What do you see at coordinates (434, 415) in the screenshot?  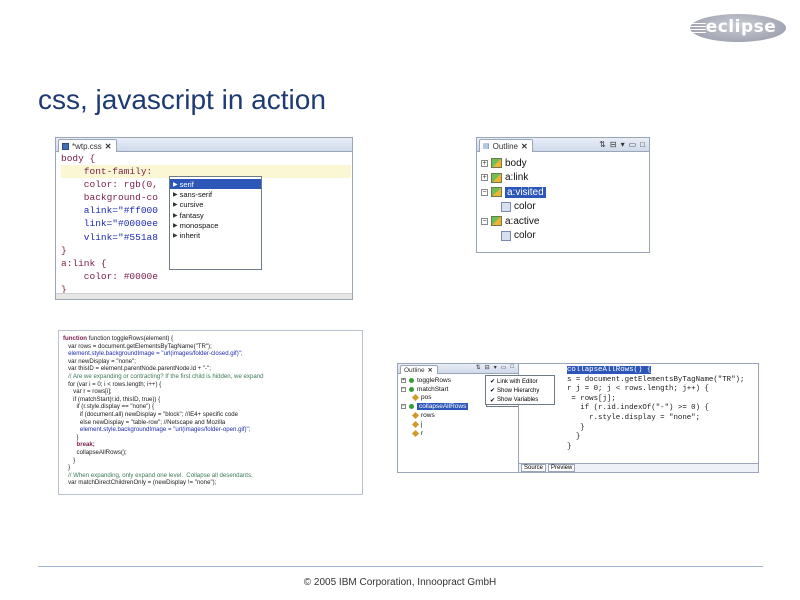 I see `outline-node: rows` at bounding box center [434, 415].